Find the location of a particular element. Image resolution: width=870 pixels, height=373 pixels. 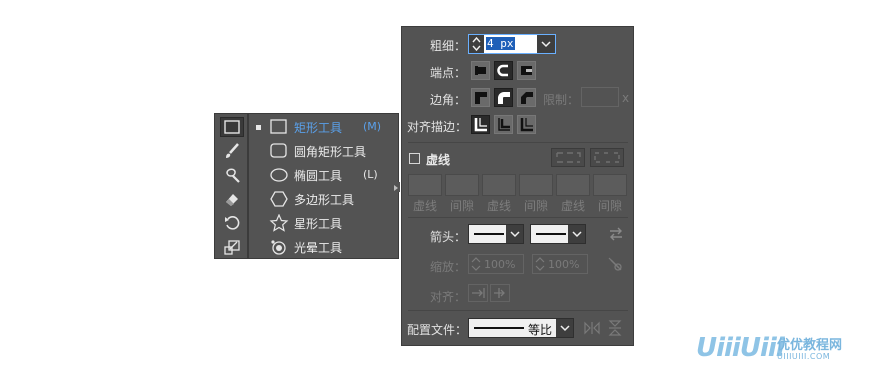

flyout-item-star: 星形工具 is located at coordinates (324, 223).